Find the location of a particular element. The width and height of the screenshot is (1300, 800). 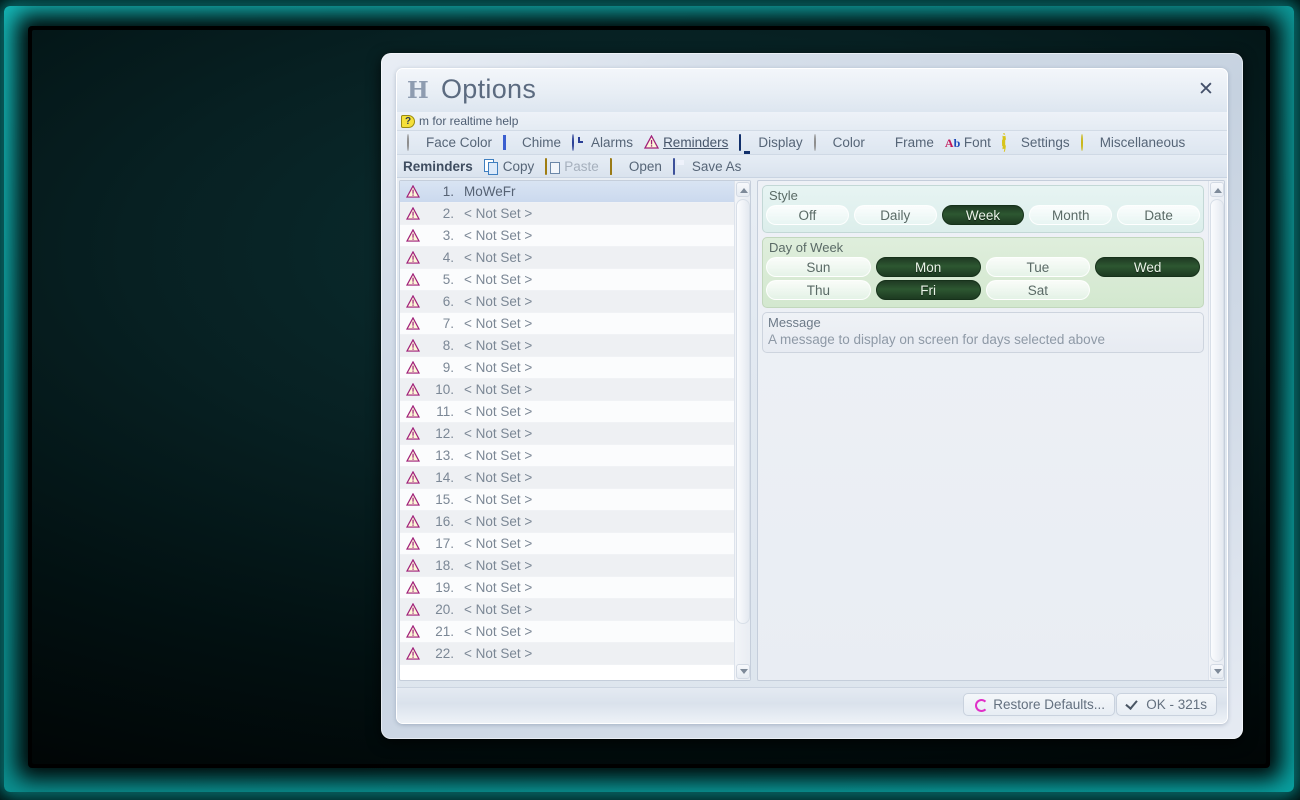

day-toggle-fri: Fri is located at coordinates (928, 290).